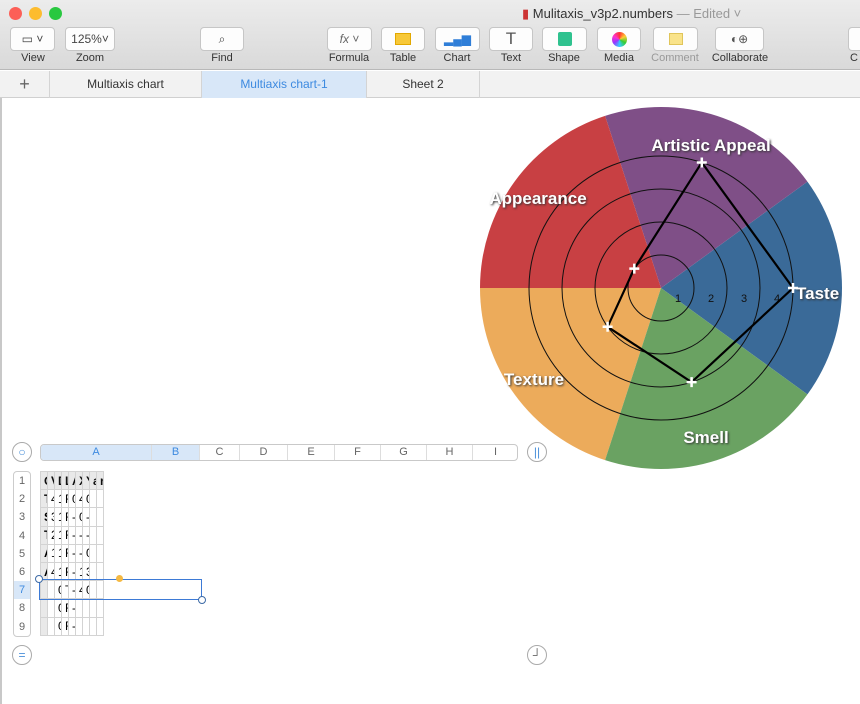 The width and height of the screenshot is (860, 704). I want to click on row-header-3: 3, so click(22, 517).